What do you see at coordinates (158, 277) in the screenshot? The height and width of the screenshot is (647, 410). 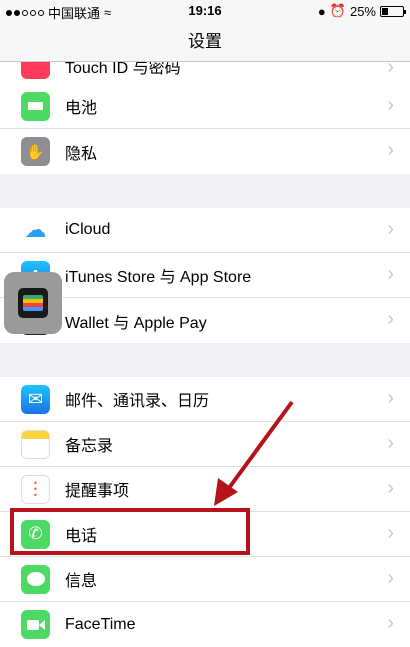 I see `settings-row-label: iTunes Store 与 App Store` at bounding box center [158, 277].